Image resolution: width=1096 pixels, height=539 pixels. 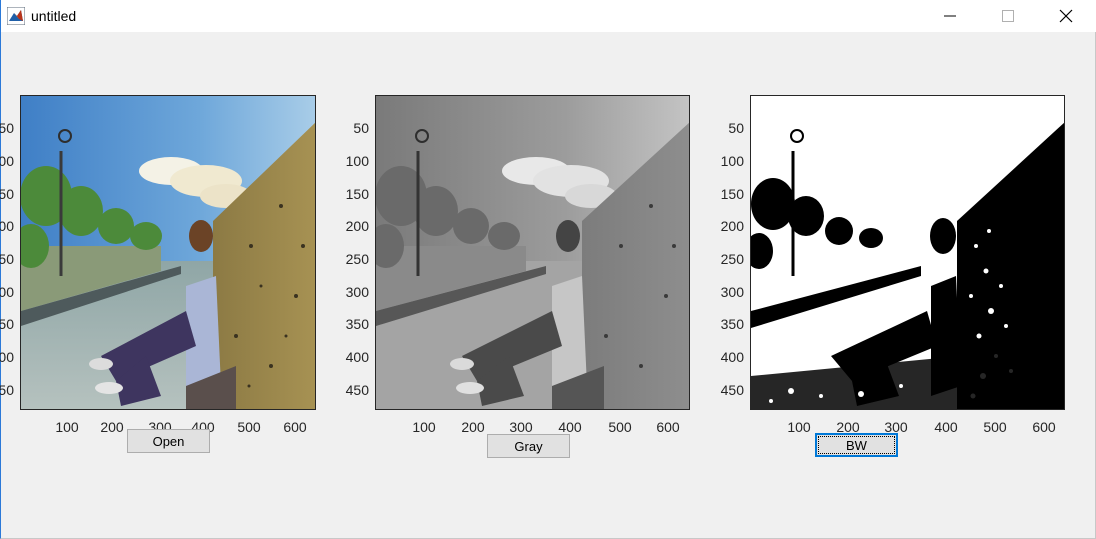 I want to click on gray-button: Gray, so click(x=528, y=446).